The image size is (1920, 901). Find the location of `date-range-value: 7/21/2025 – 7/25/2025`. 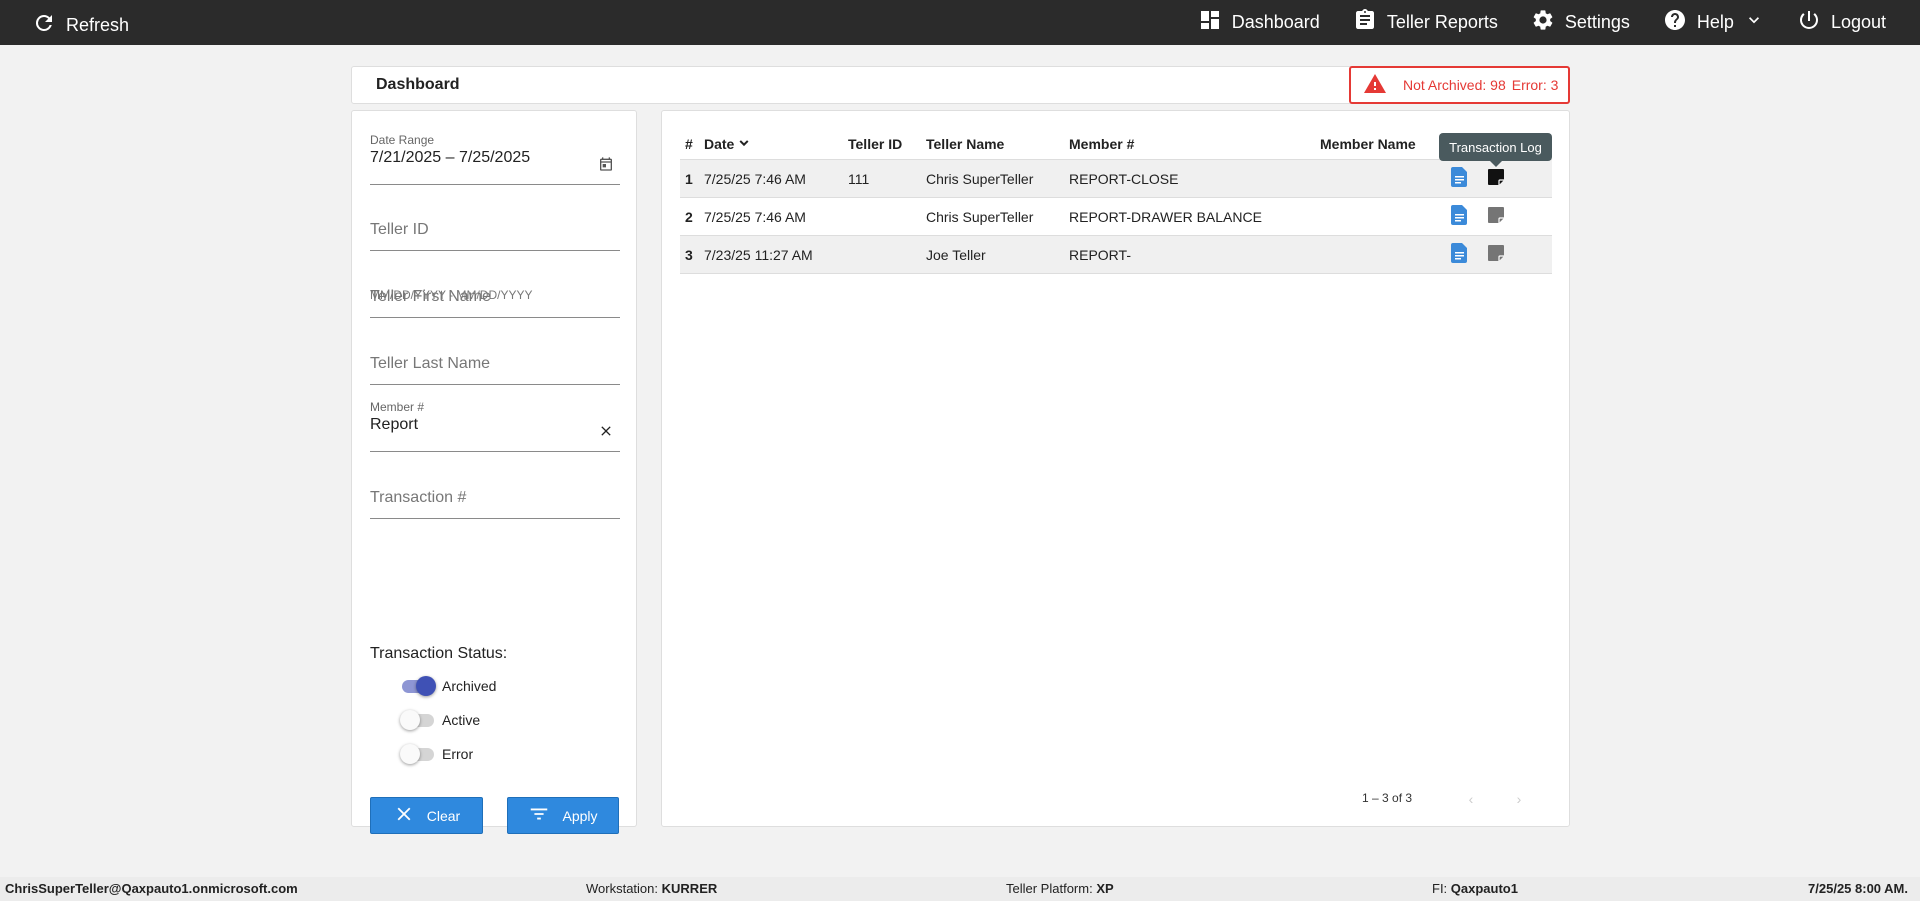

date-range-value: 7/21/2025 – 7/25/2025 is located at coordinates (450, 157).